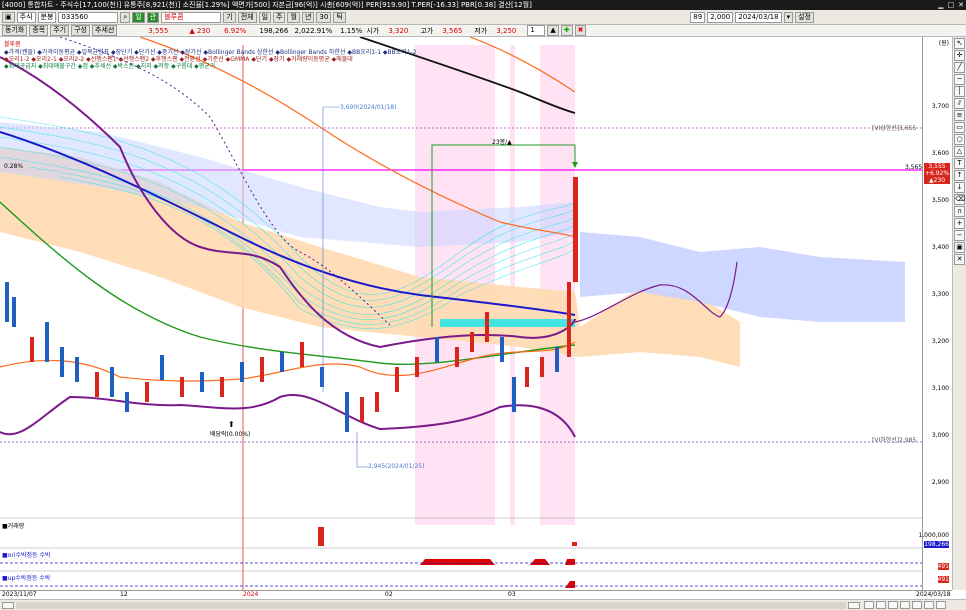  What do you see at coordinates (230, 434) in the screenshot?
I see `dividend-annotation: 배당락(0.00%)` at bounding box center [230, 434].